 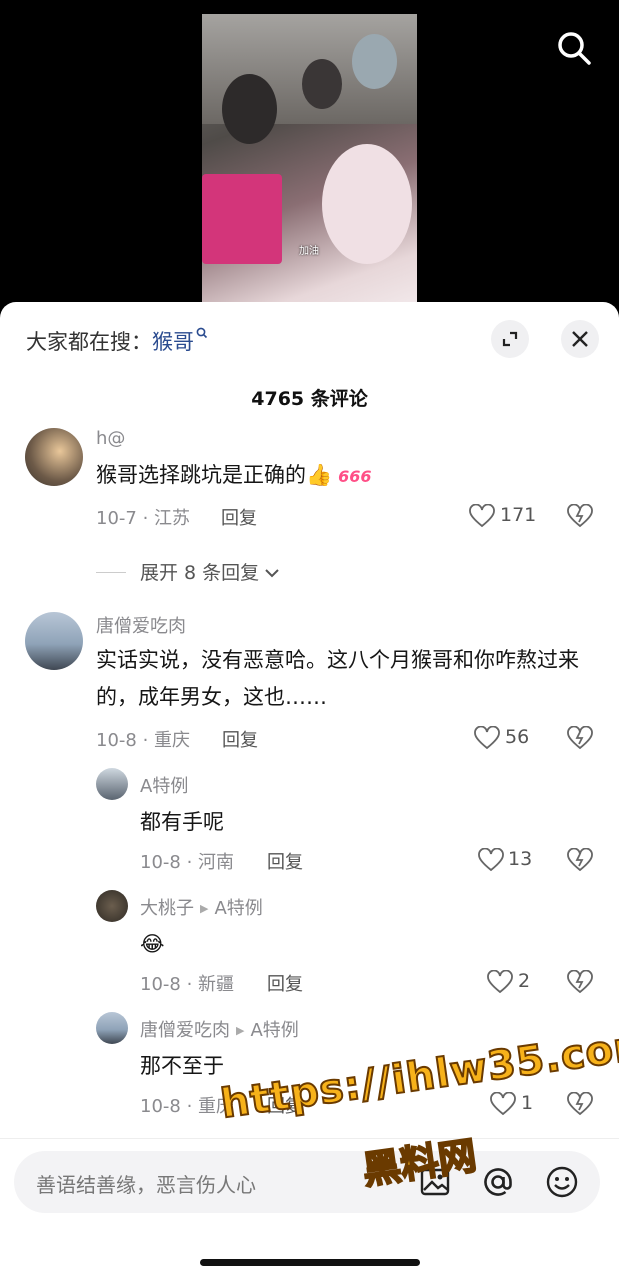 I want to click on comment-input: 善语结善缘，恶言伤人心, so click(x=307, y=1182).